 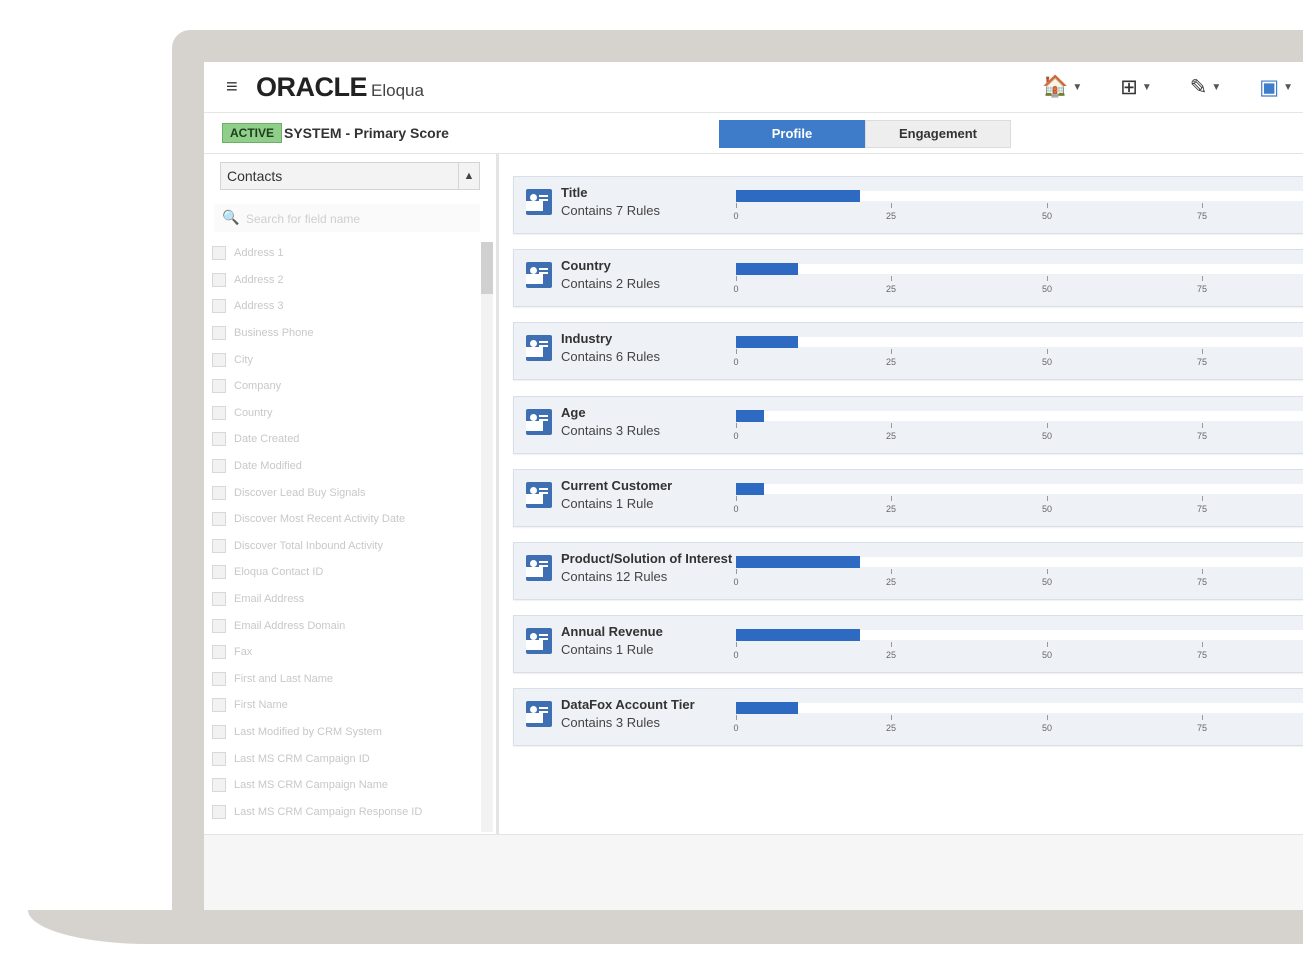 I want to click on field-list-item: Address 3, so click(x=347, y=306).